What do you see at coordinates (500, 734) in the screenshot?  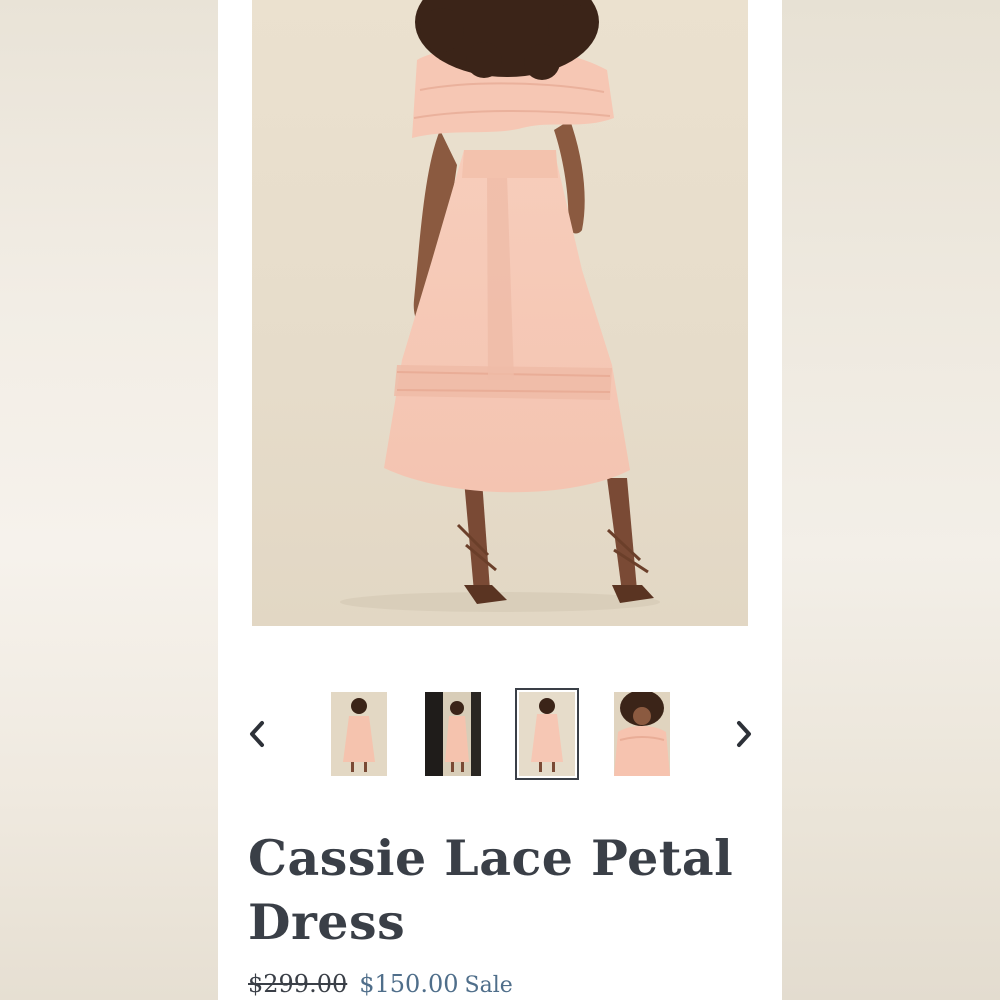 I see `thumbnail-carousel` at bounding box center [500, 734].